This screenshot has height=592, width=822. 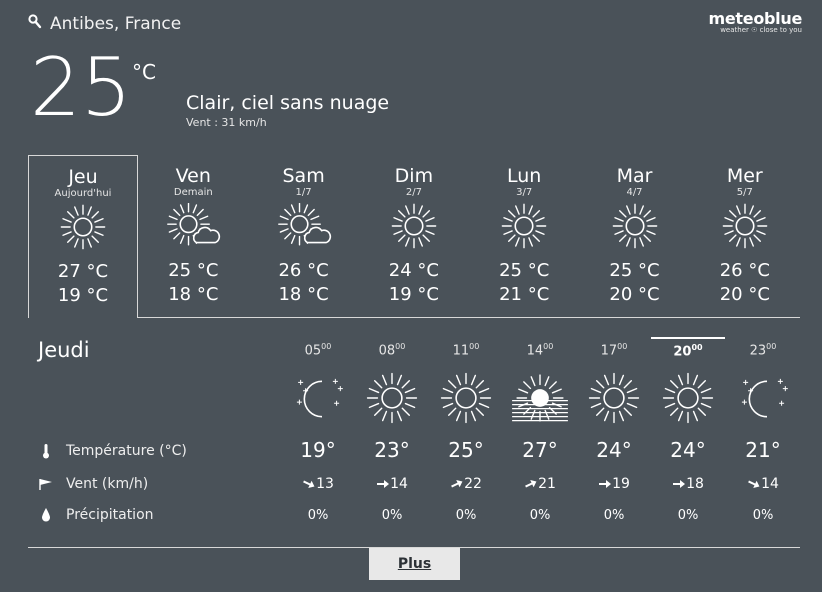 I want to click on day-column: Lun 3/7 25 °C 21 °C, so click(x=524, y=236).